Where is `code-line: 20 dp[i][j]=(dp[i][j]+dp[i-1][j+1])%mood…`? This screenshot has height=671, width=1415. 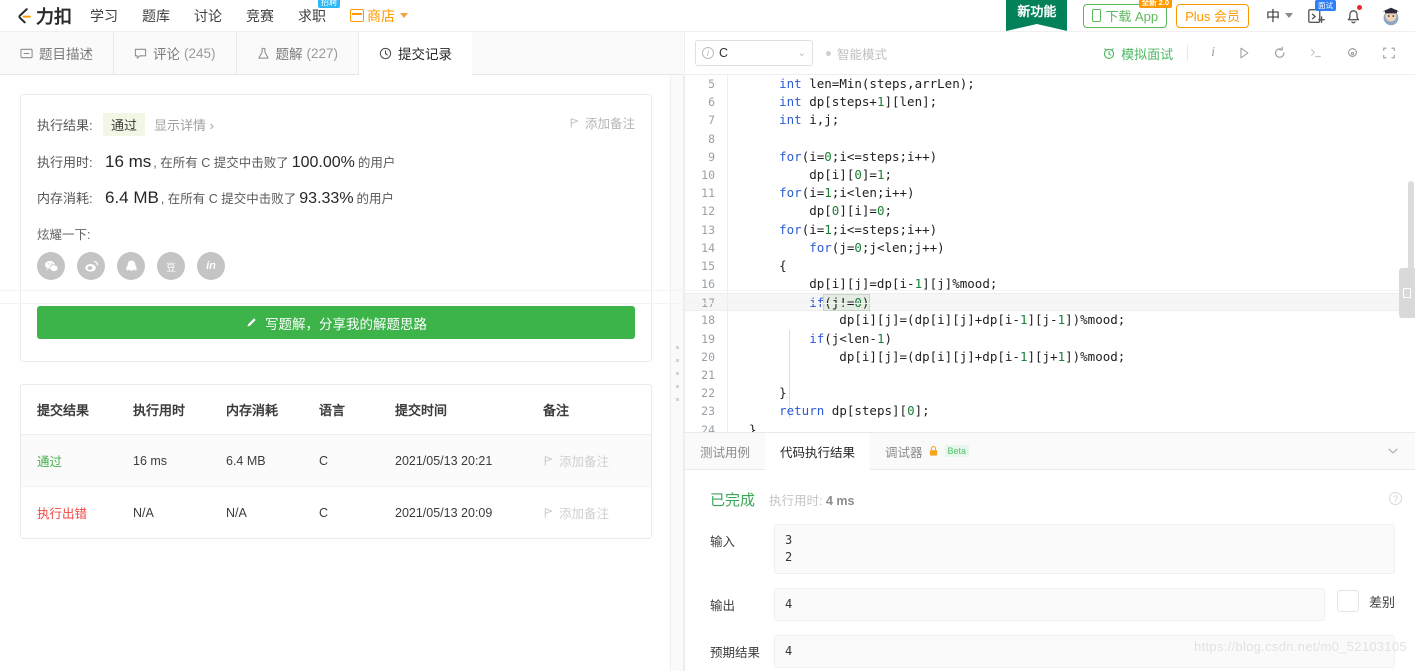 code-line: 20 dp[i][j]=(dp[i][j]+dp[i-1][j+1])%mood… is located at coordinates (1050, 356).